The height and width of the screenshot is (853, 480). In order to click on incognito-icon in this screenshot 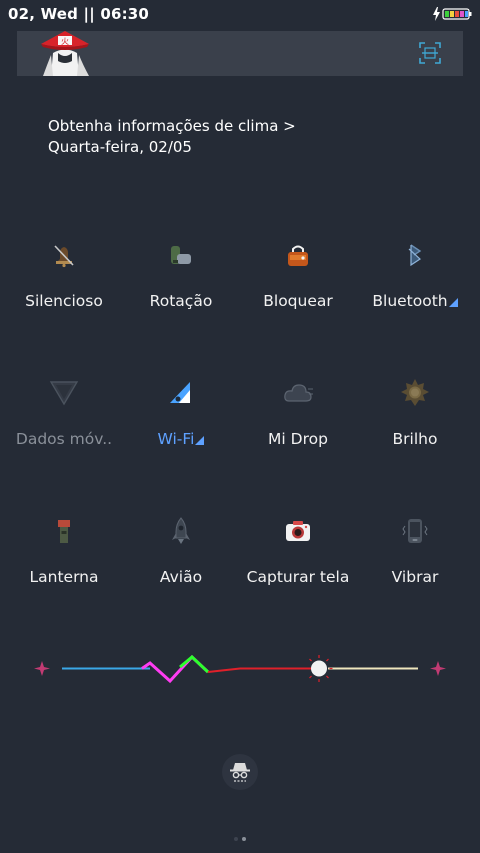, I will do `click(240, 772)`.